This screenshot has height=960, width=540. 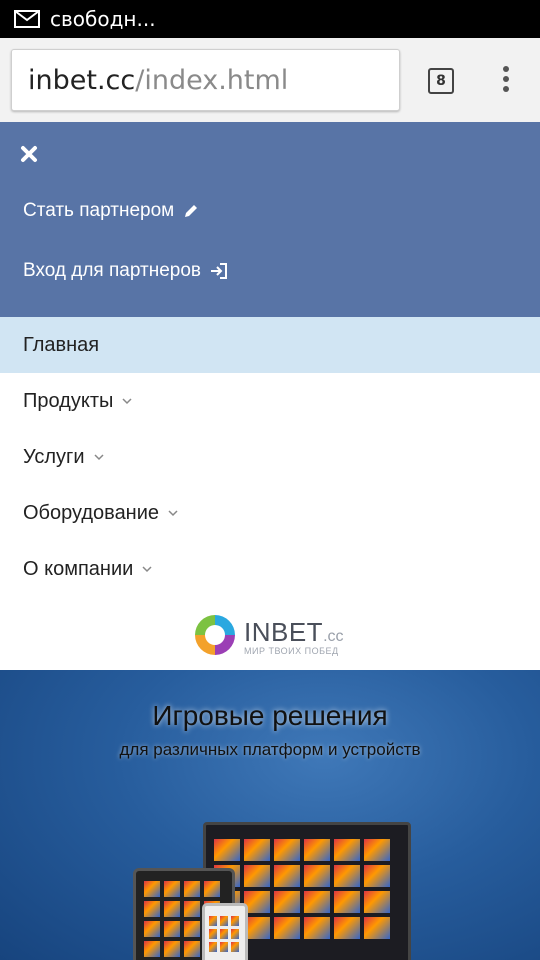 I want to click on nav-item-services: Услуги, so click(x=270, y=457).